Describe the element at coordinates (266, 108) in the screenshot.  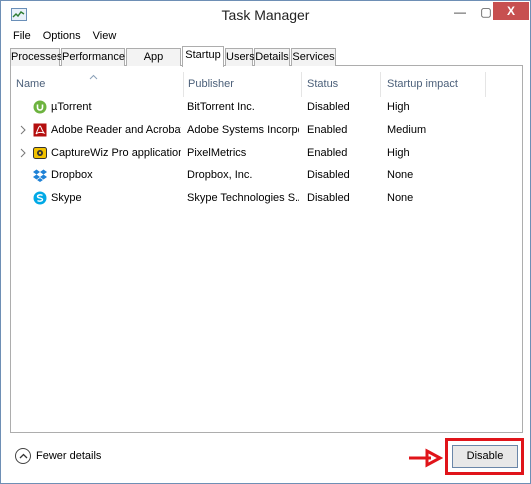
I see `table-row: µTorrent BitTorrent Inc. Disabled High` at that location.